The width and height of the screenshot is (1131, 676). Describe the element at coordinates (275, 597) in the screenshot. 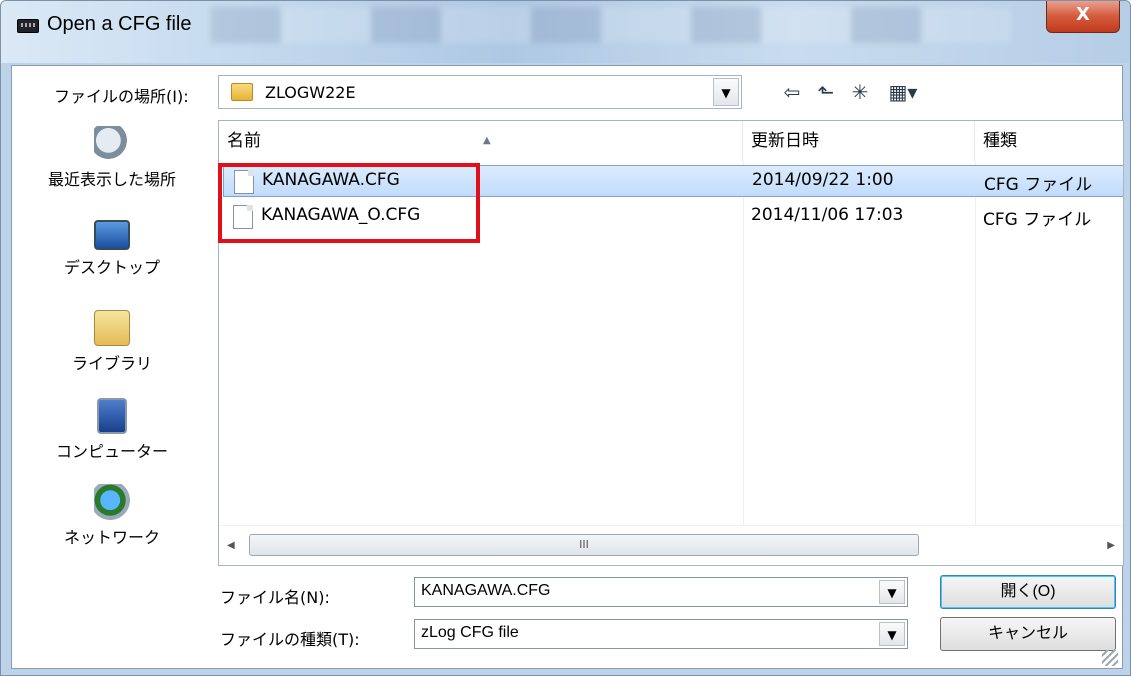

I see `filename-label: ファイル名(N):` at that location.